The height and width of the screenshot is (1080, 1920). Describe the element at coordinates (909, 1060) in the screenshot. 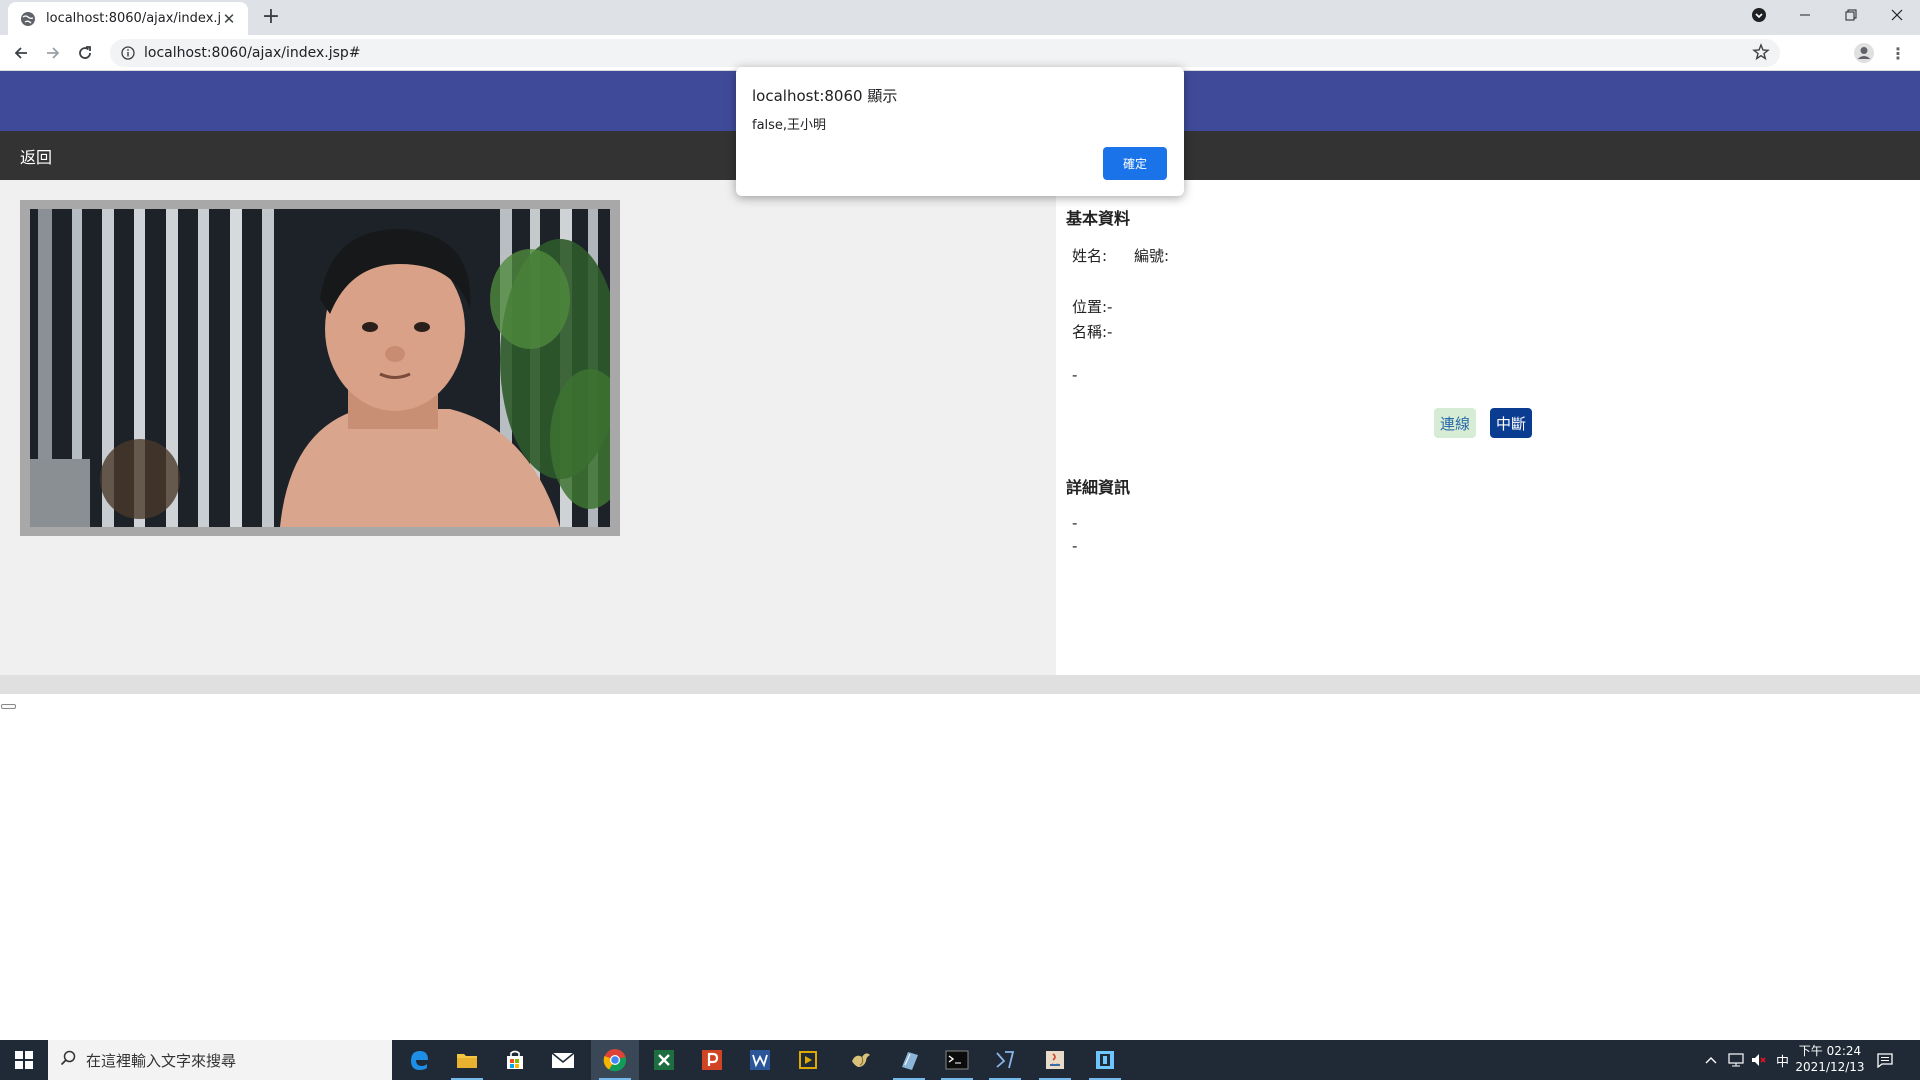

I see `notepad-icon` at that location.